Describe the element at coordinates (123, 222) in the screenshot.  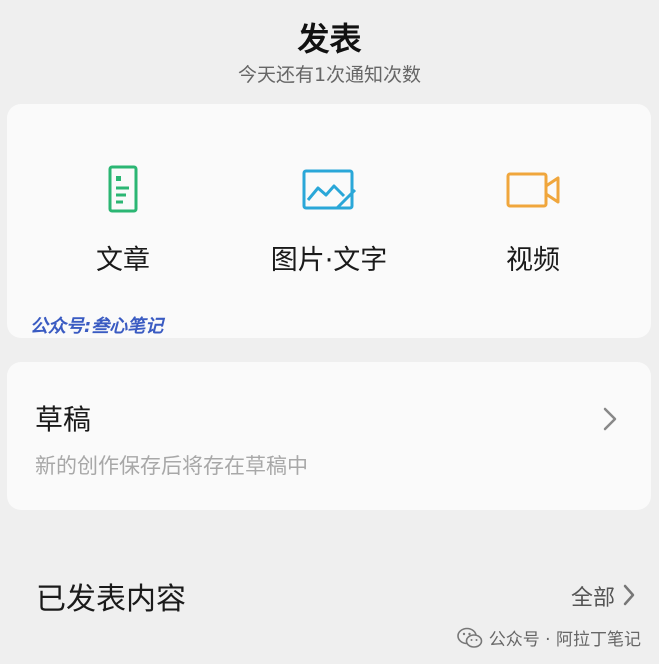
I see `publish-article-button: 文章` at that location.